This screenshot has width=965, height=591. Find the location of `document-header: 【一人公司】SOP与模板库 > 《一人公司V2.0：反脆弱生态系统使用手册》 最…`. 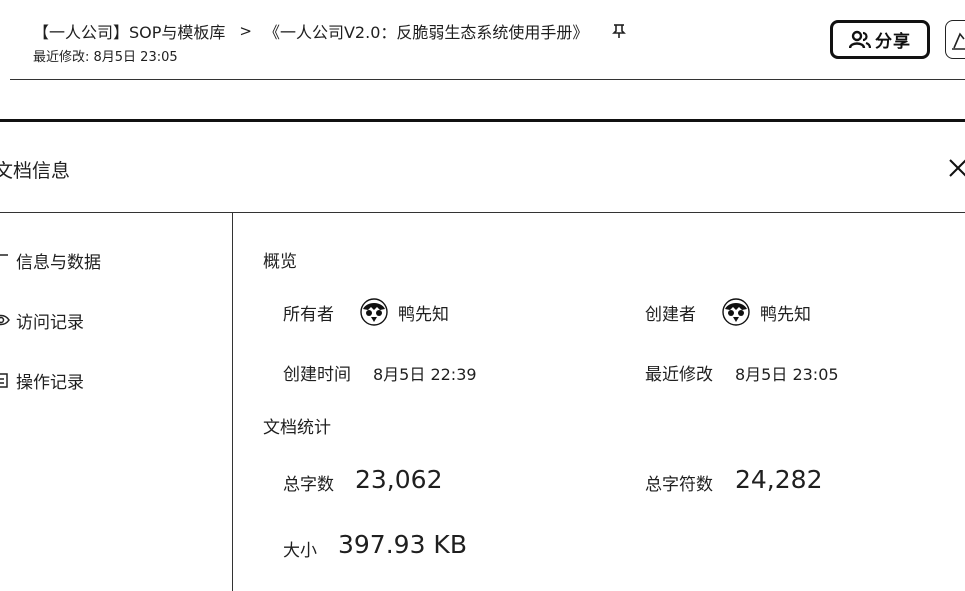

document-header: 【一人公司】SOP与模板库 > 《一人公司V2.0：反脆弱生态系统使用手册》 最… is located at coordinates (482, 40).